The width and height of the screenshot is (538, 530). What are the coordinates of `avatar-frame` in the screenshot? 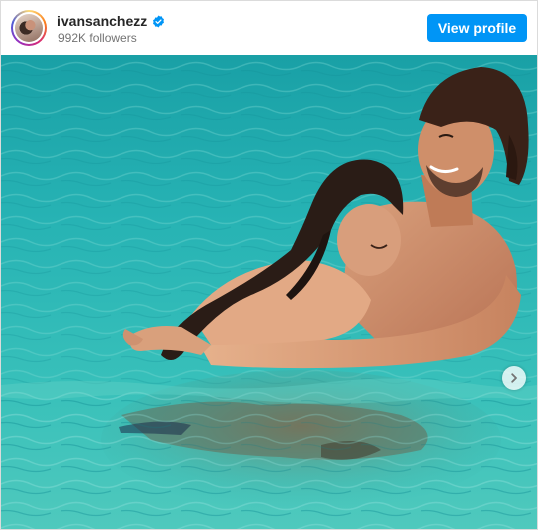 It's located at (29, 28).